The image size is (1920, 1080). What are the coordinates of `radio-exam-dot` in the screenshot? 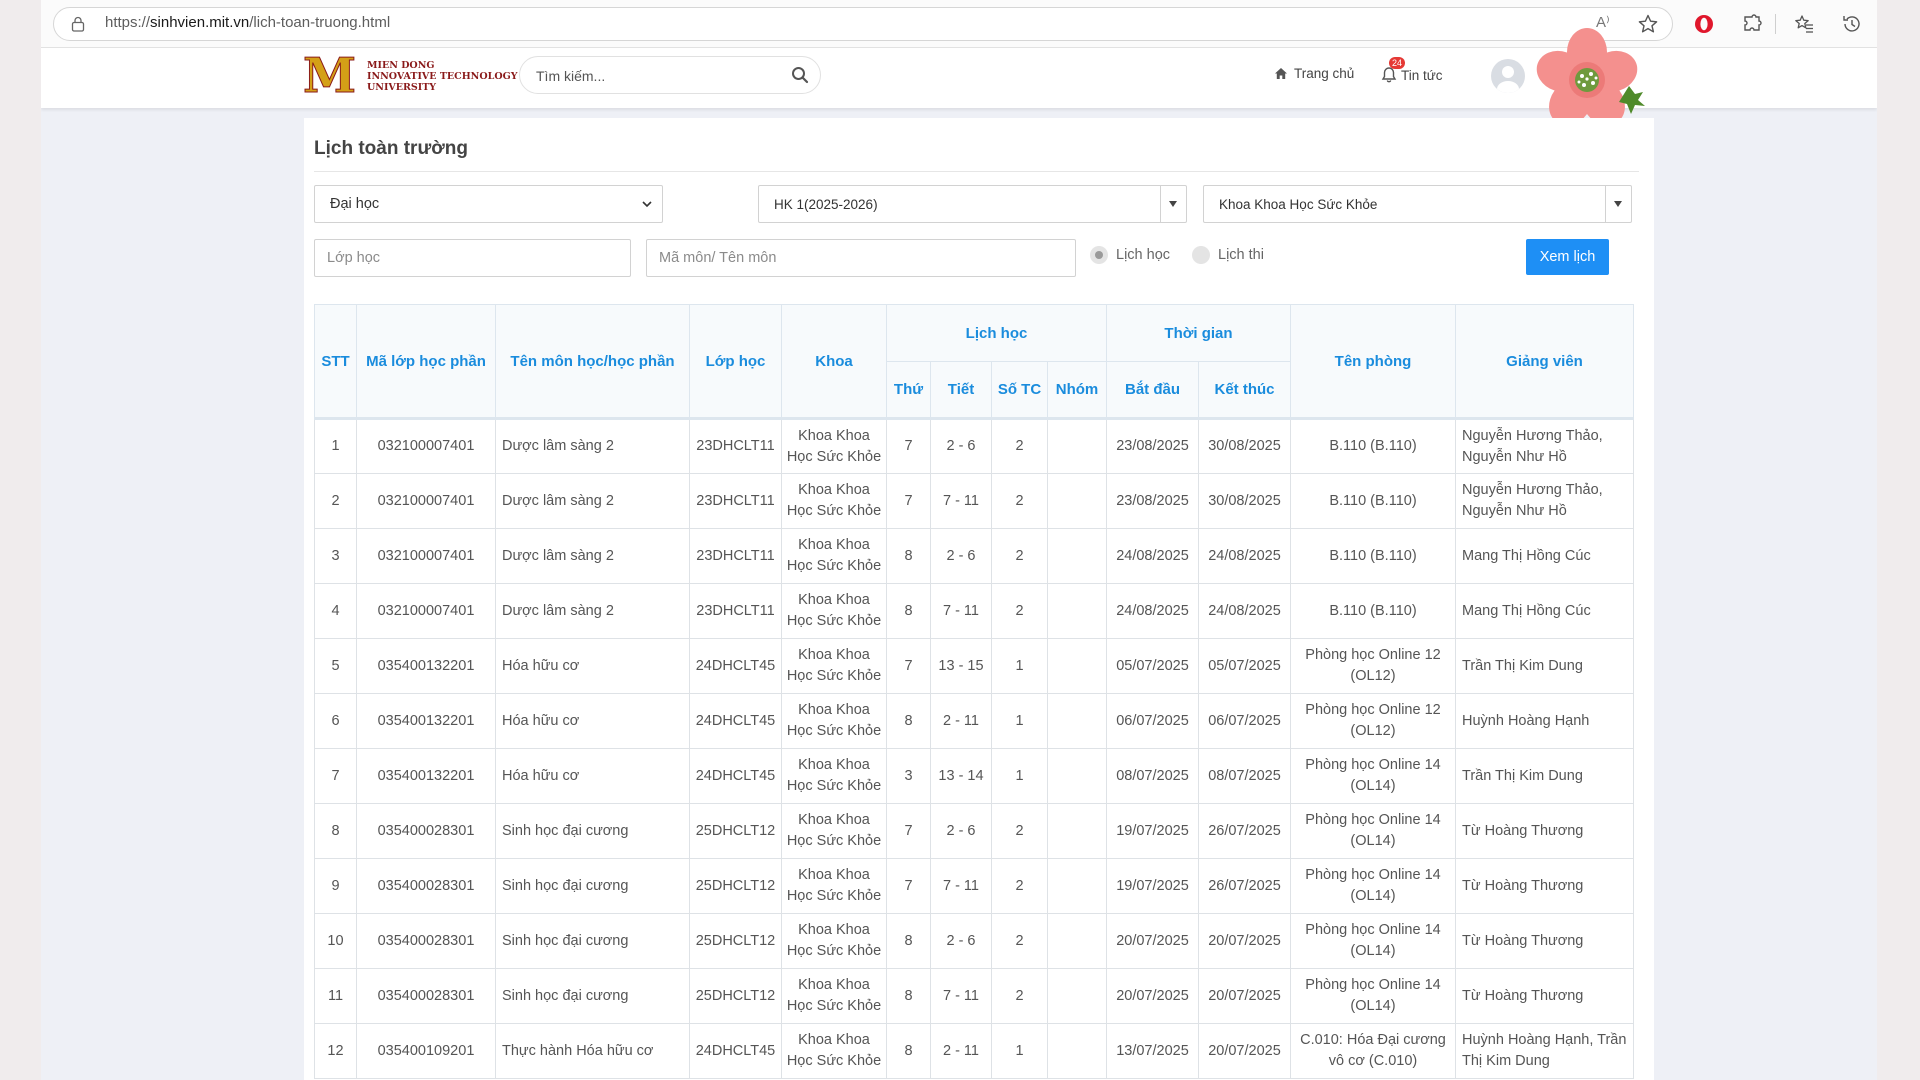 It's located at (1201, 255).